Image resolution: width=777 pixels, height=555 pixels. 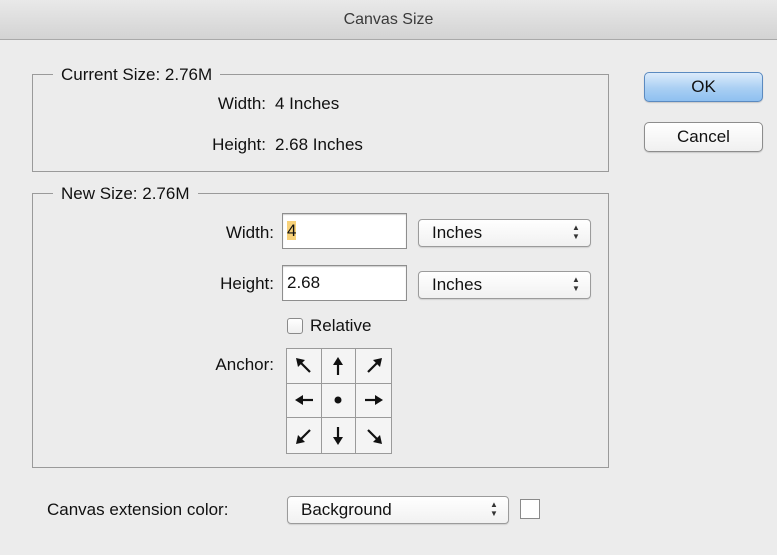 I want to click on new-width-label: Width:, so click(x=249, y=232).